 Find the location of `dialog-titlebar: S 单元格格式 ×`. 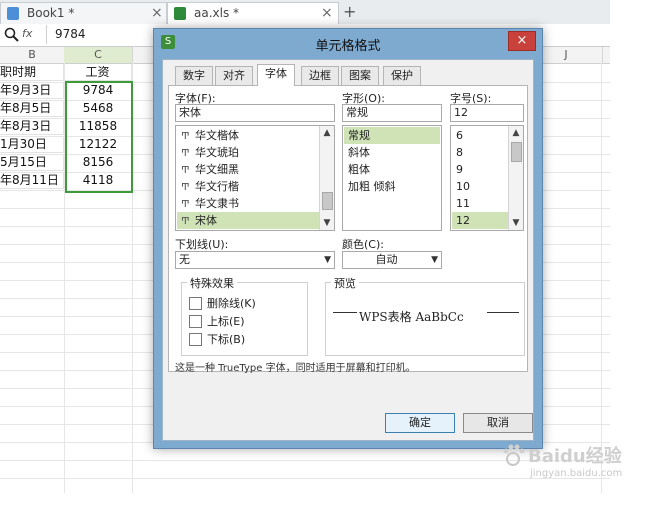

dialog-titlebar: S 单元格格式 × is located at coordinates (348, 43).